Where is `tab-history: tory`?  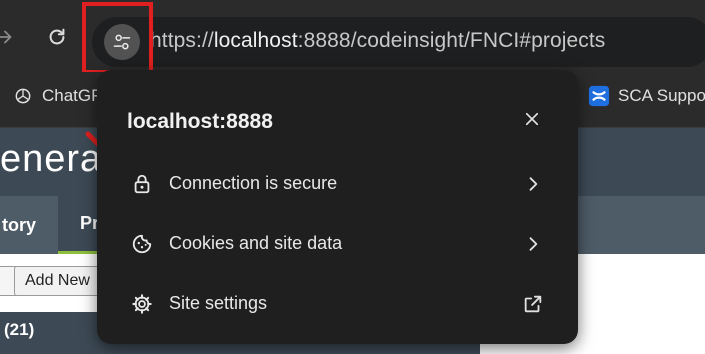
tab-history: tory is located at coordinates (29, 225).